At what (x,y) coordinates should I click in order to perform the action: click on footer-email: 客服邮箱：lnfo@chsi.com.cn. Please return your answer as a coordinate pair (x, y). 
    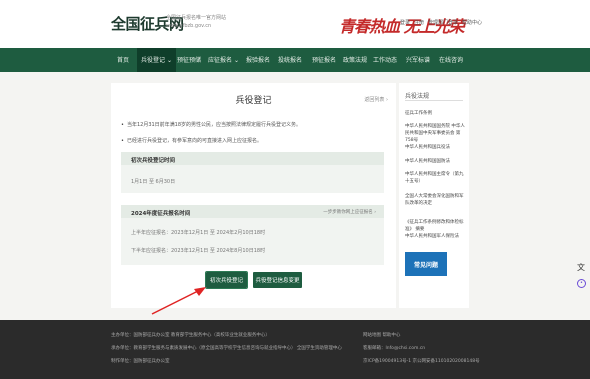
    Looking at the image, I should click on (394, 348).